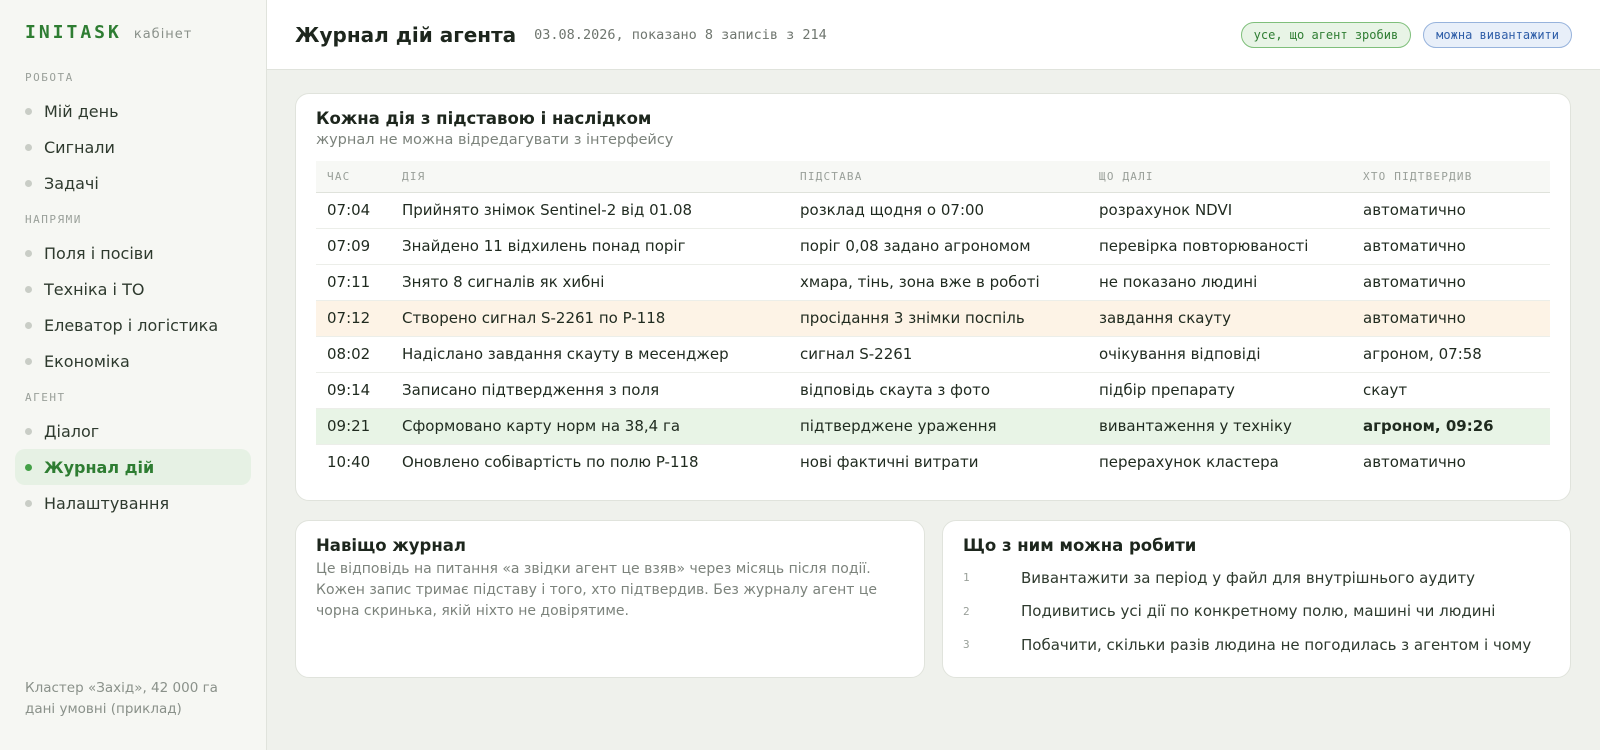 The width and height of the screenshot is (1600, 750). What do you see at coordinates (938, 426) in the screenshot?
I see `cell-basis: підтверджене ураження` at bounding box center [938, 426].